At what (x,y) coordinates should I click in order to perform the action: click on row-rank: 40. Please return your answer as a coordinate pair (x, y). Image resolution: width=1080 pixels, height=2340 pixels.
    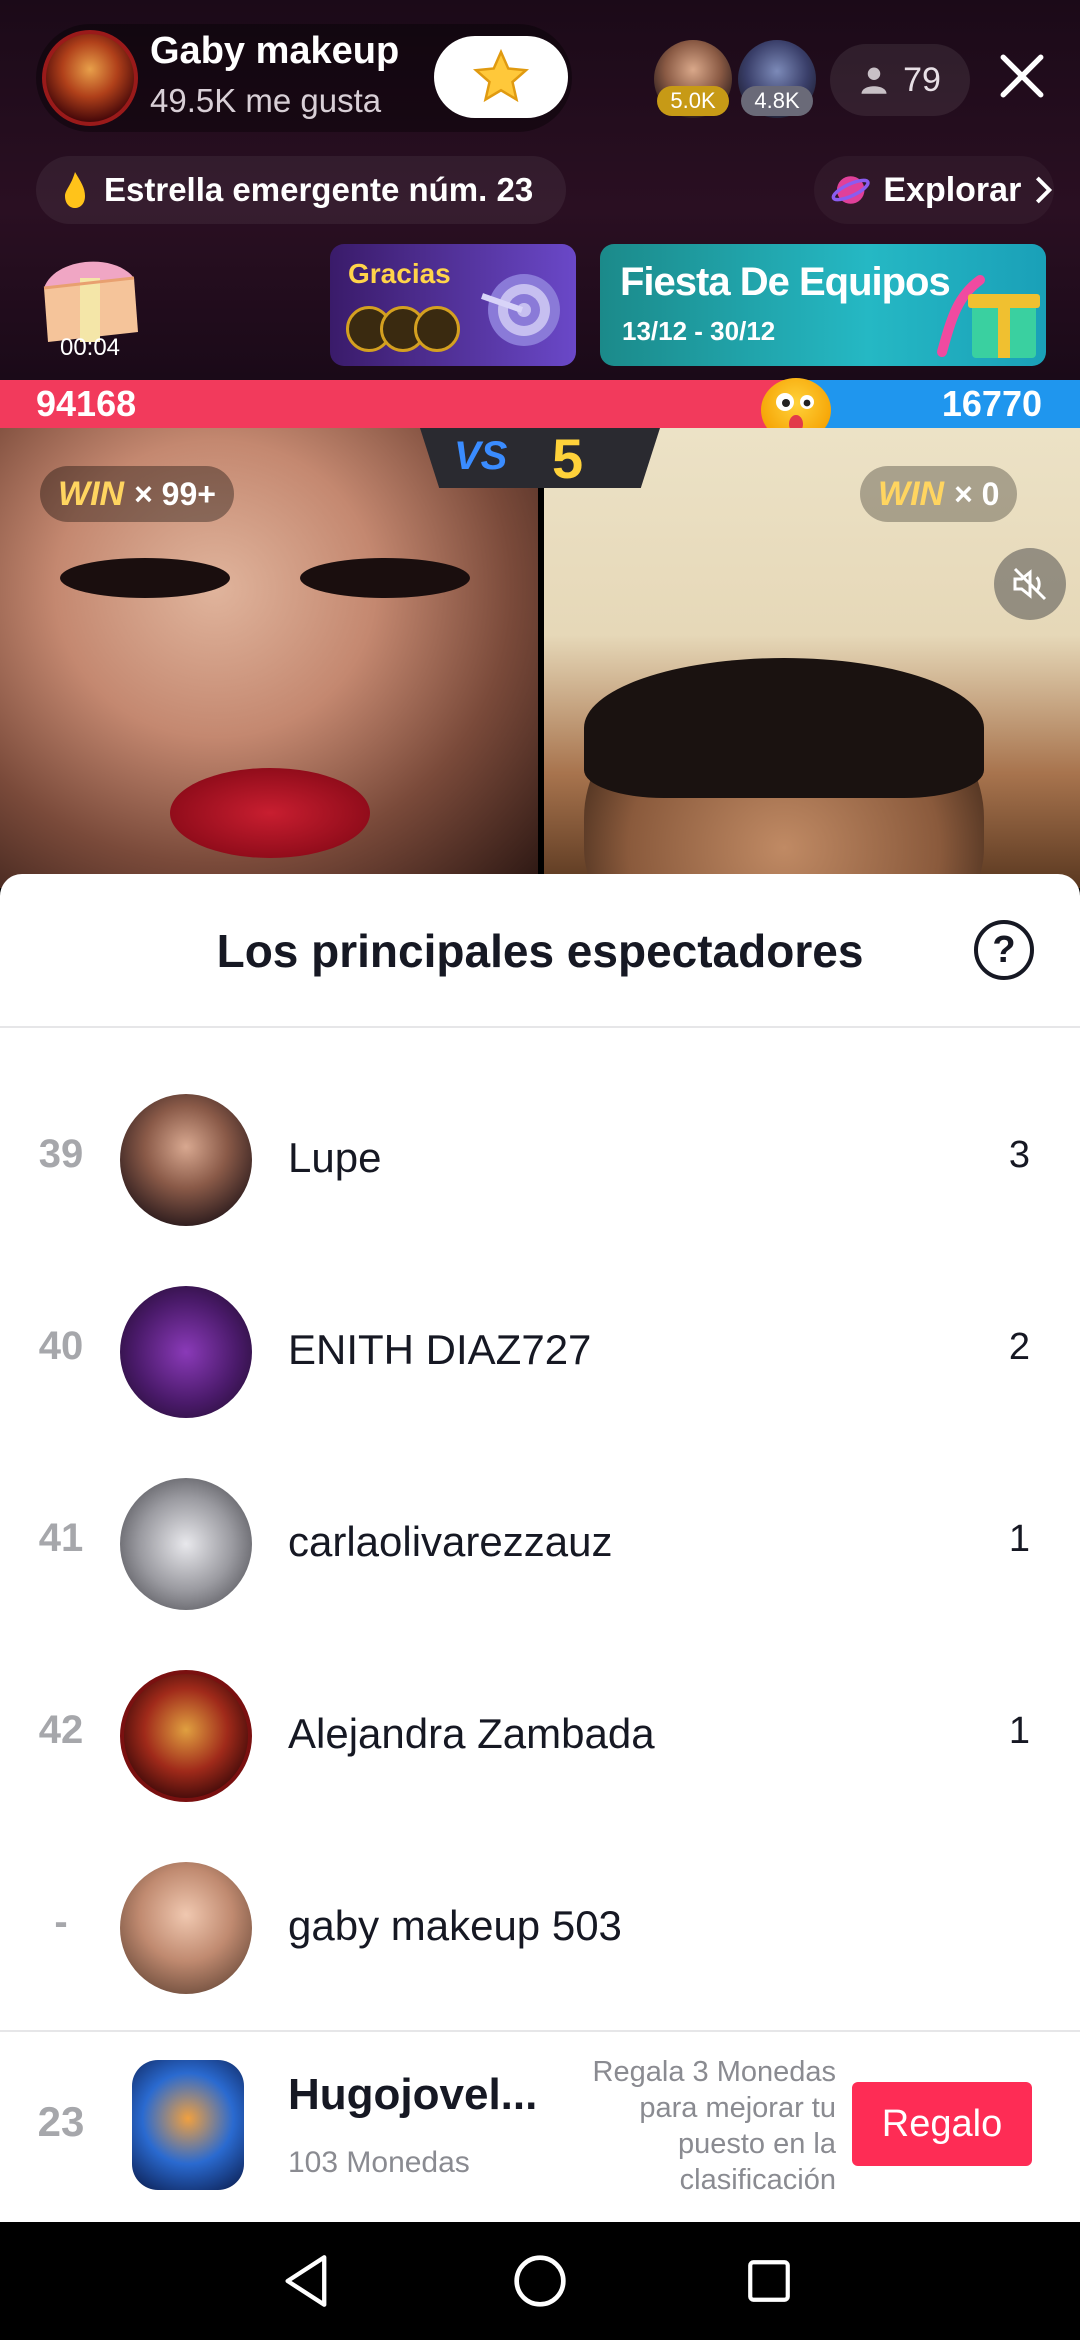
    Looking at the image, I should click on (61, 1346).